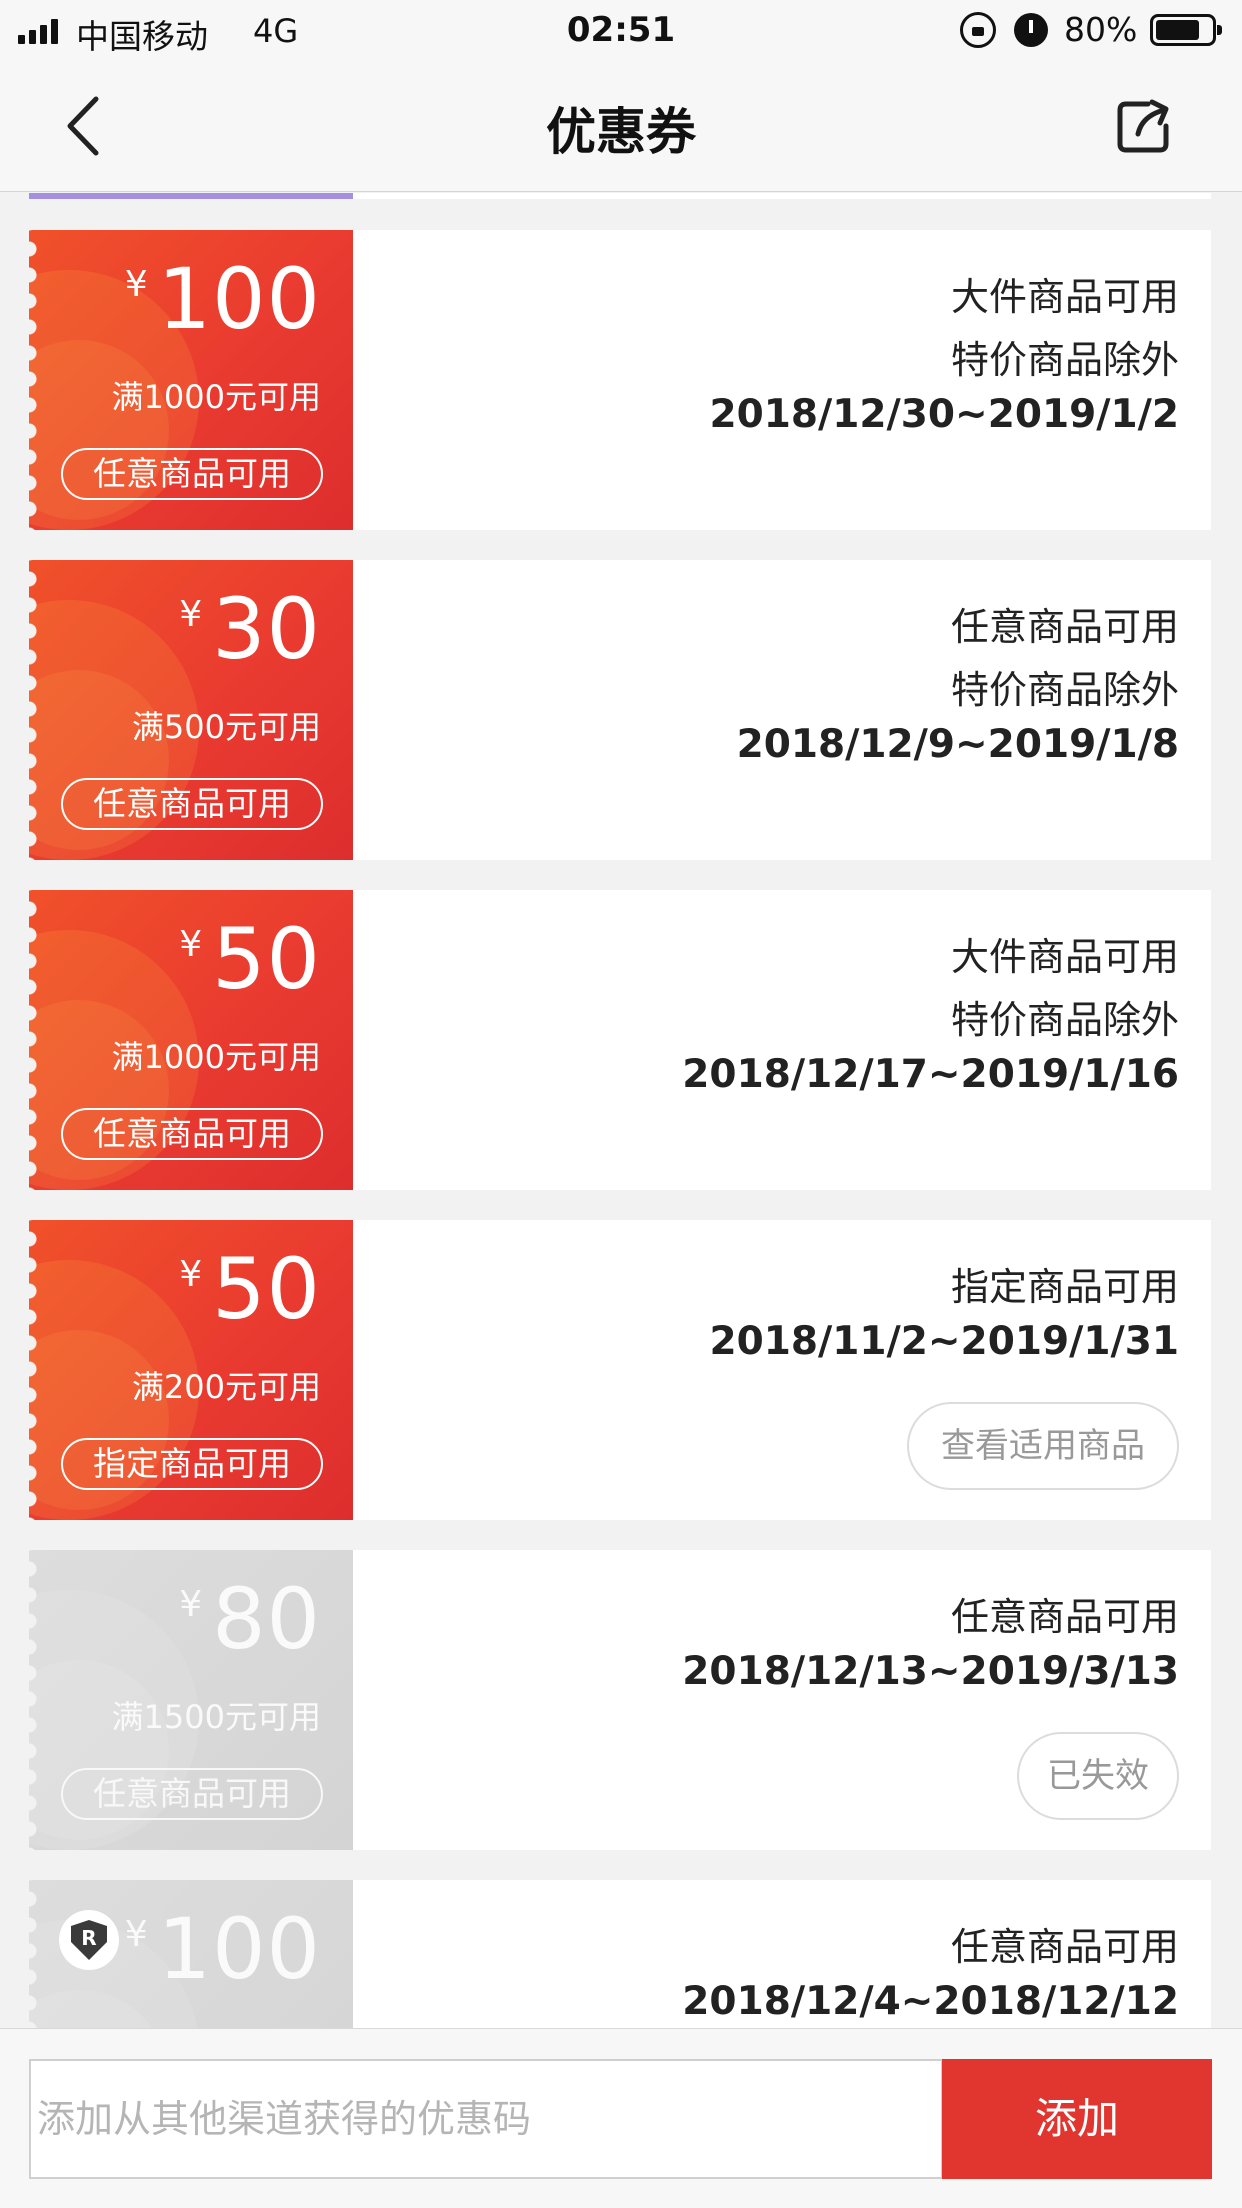 This screenshot has width=1242, height=2208. I want to click on battery-percent: 80%, so click(1101, 29).